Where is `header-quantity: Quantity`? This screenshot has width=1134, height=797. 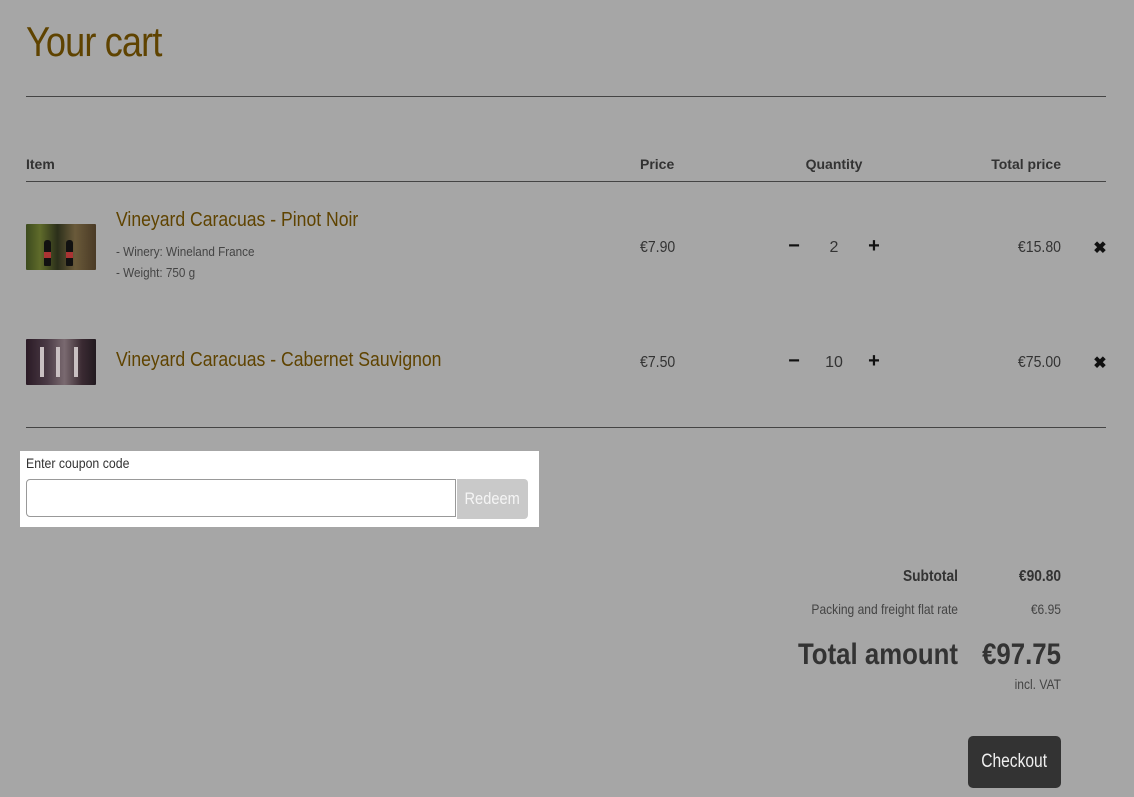 header-quantity: Quantity is located at coordinates (834, 164).